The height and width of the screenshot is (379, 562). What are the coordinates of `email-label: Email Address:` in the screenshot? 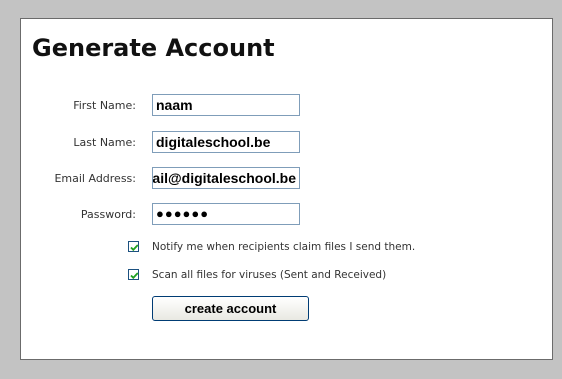 It's located at (95, 178).